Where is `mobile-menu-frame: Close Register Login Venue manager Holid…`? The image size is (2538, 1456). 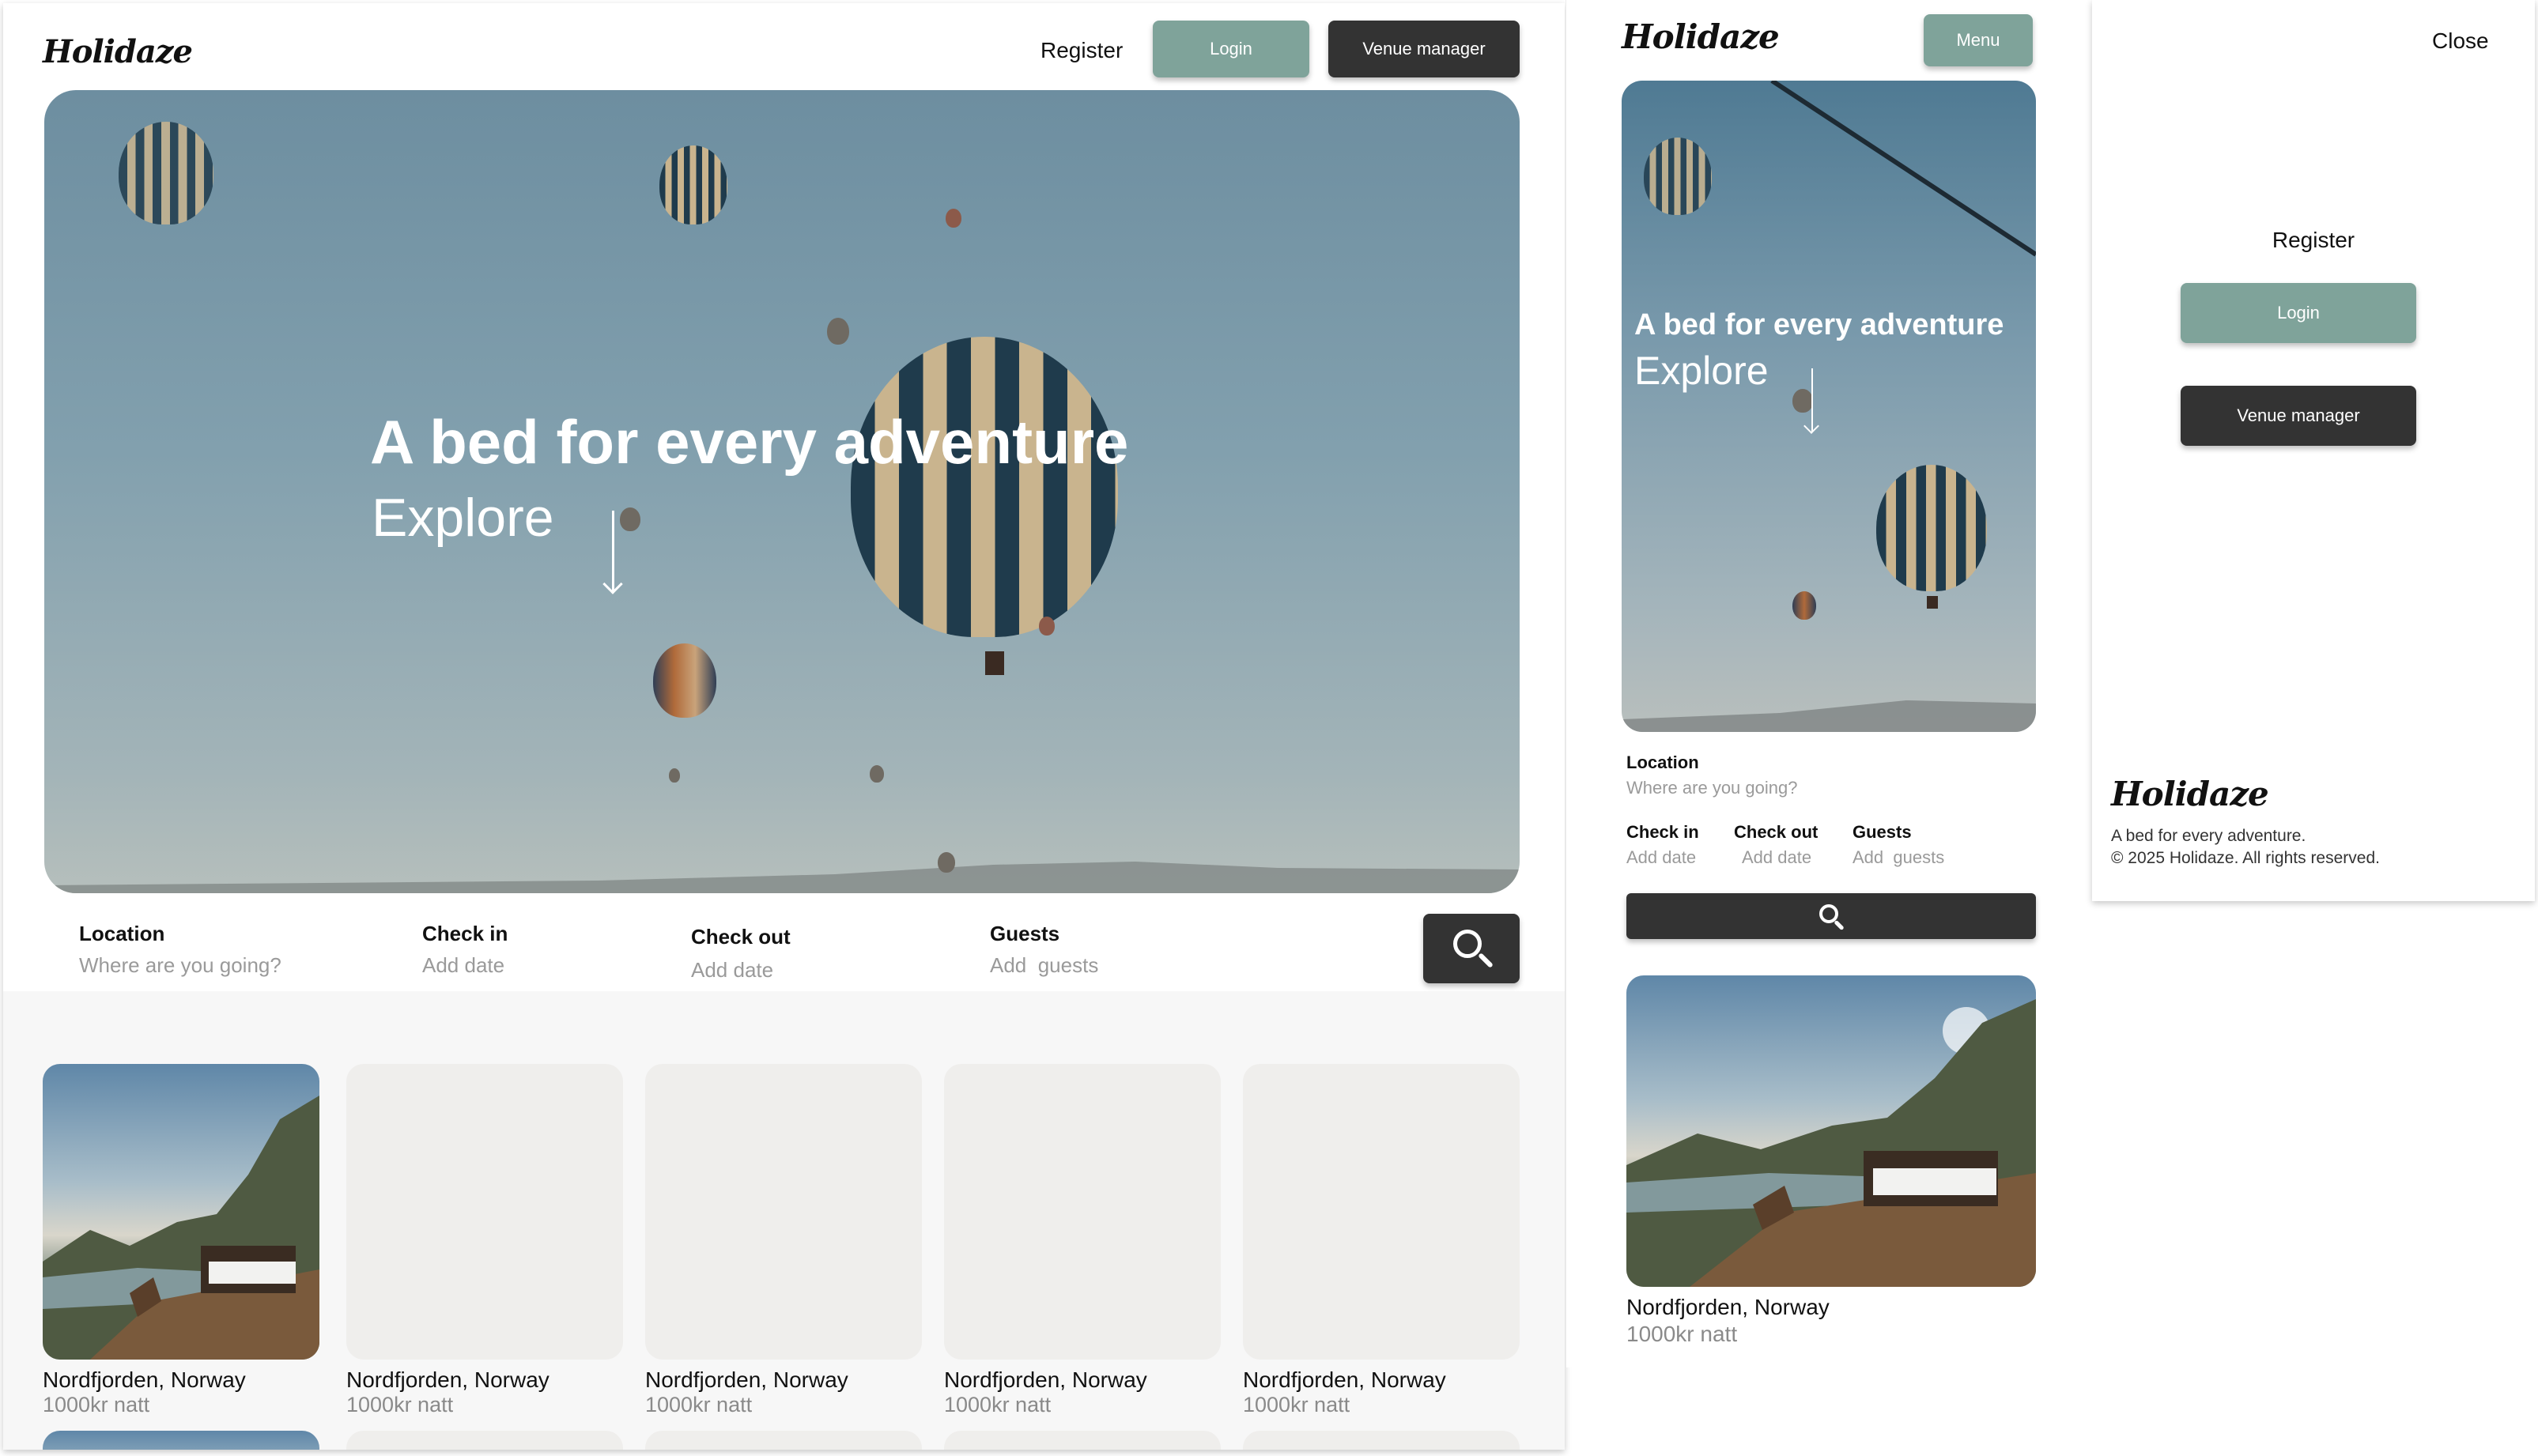
mobile-menu-frame: Close Register Login Venue manager Holid… is located at coordinates (2313, 450).